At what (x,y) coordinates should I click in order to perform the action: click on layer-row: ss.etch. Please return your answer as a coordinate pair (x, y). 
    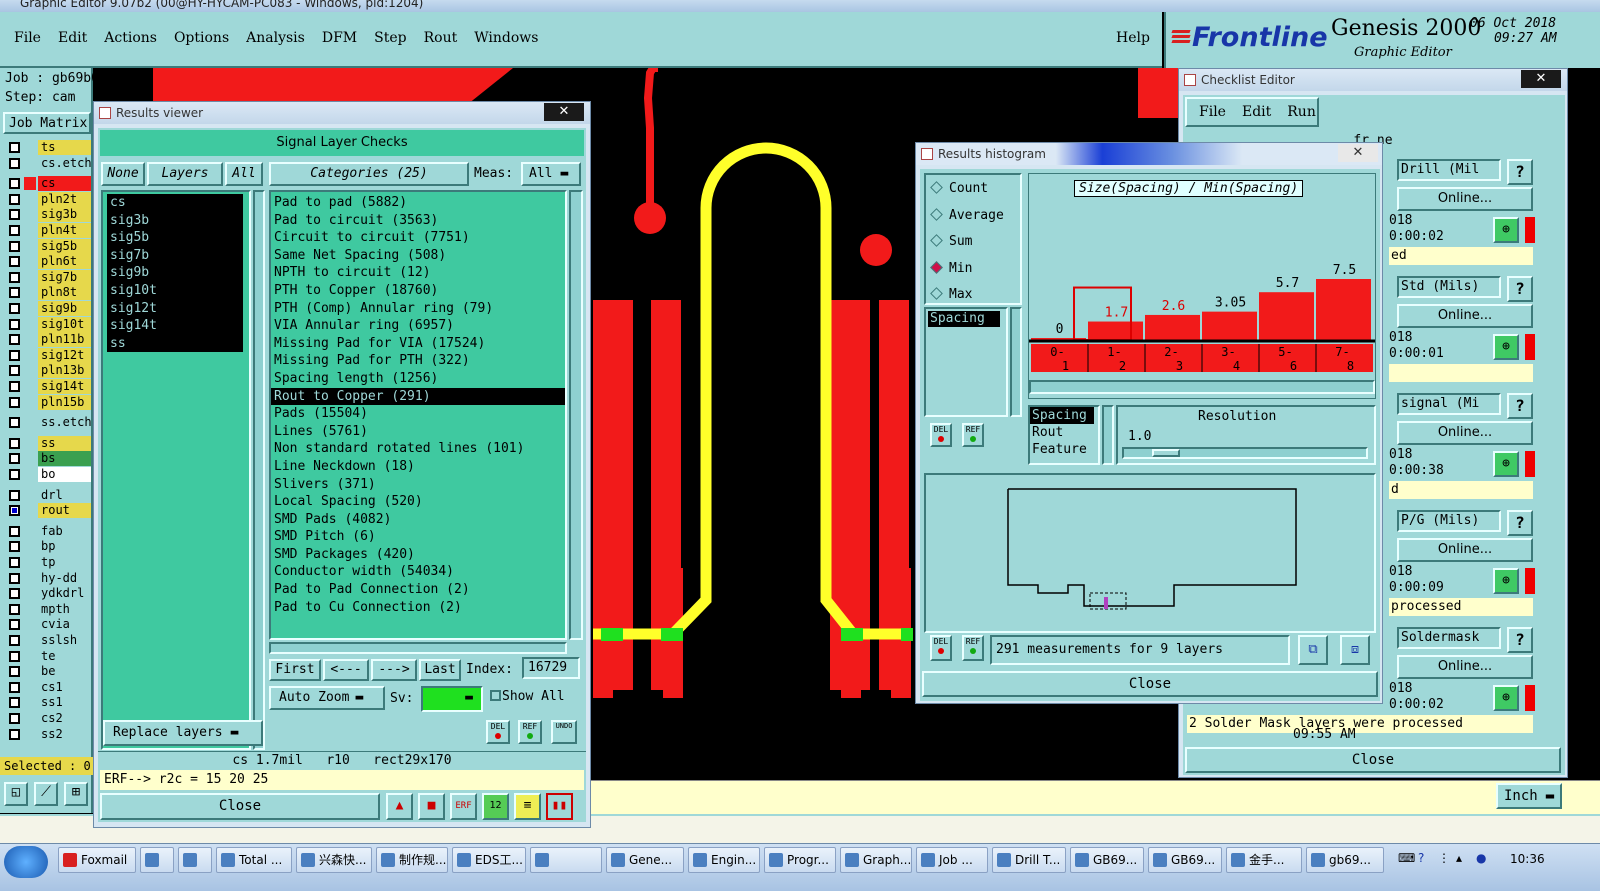
    Looking at the image, I should click on (46, 423).